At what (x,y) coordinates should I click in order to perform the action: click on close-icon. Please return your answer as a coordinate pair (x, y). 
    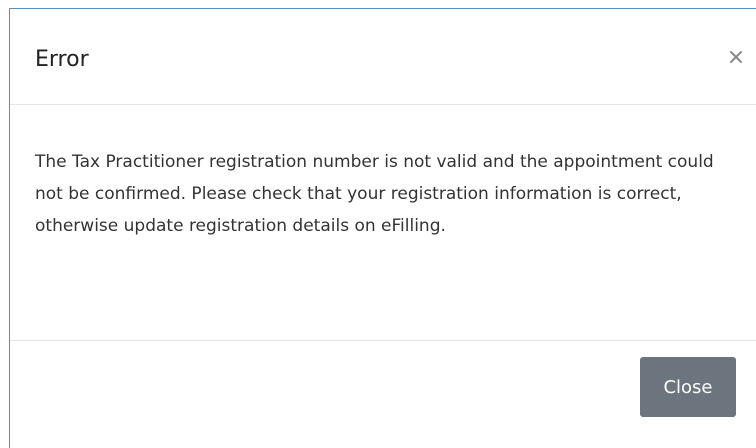
    Looking at the image, I should click on (736, 57).